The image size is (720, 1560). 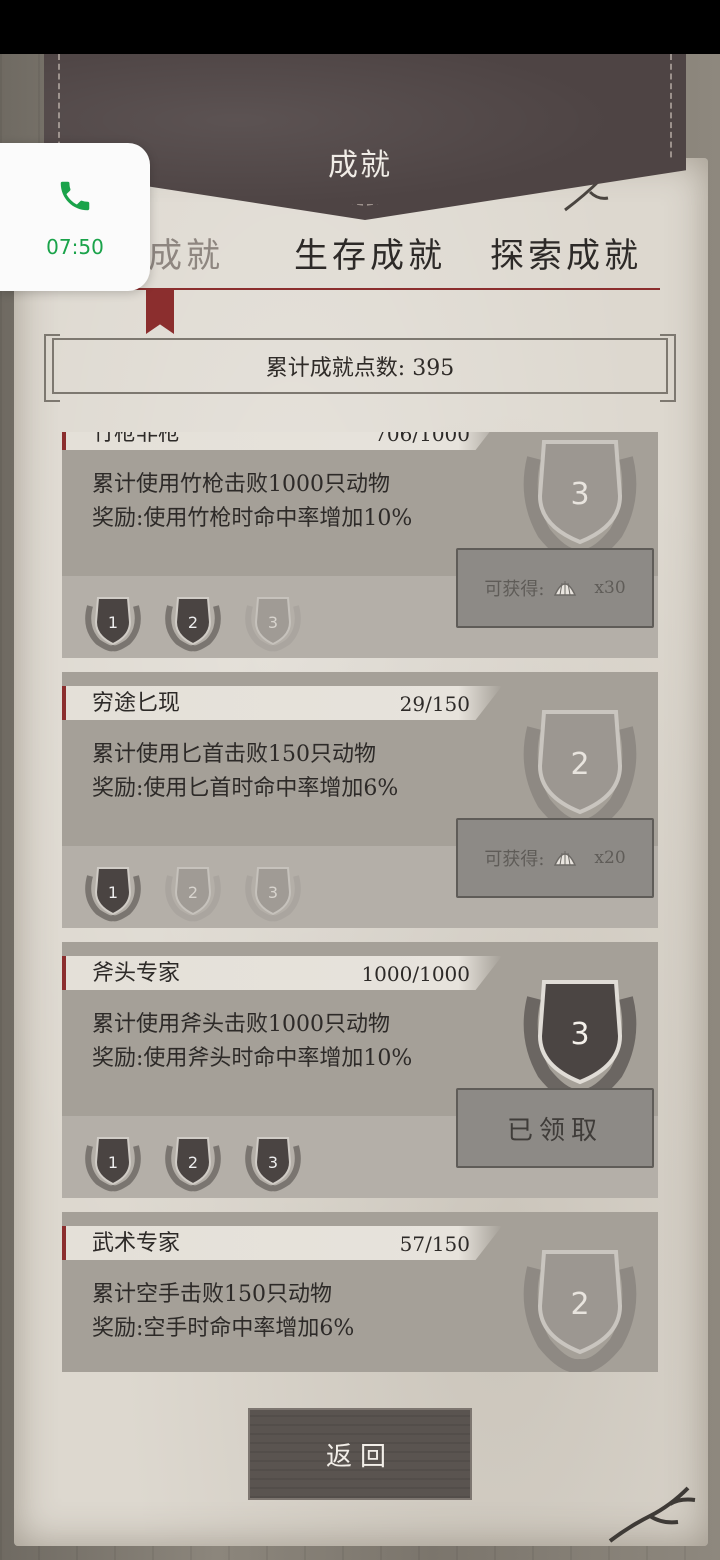 I want to click on call-duration: 07:50, so click(x=75, y=247).